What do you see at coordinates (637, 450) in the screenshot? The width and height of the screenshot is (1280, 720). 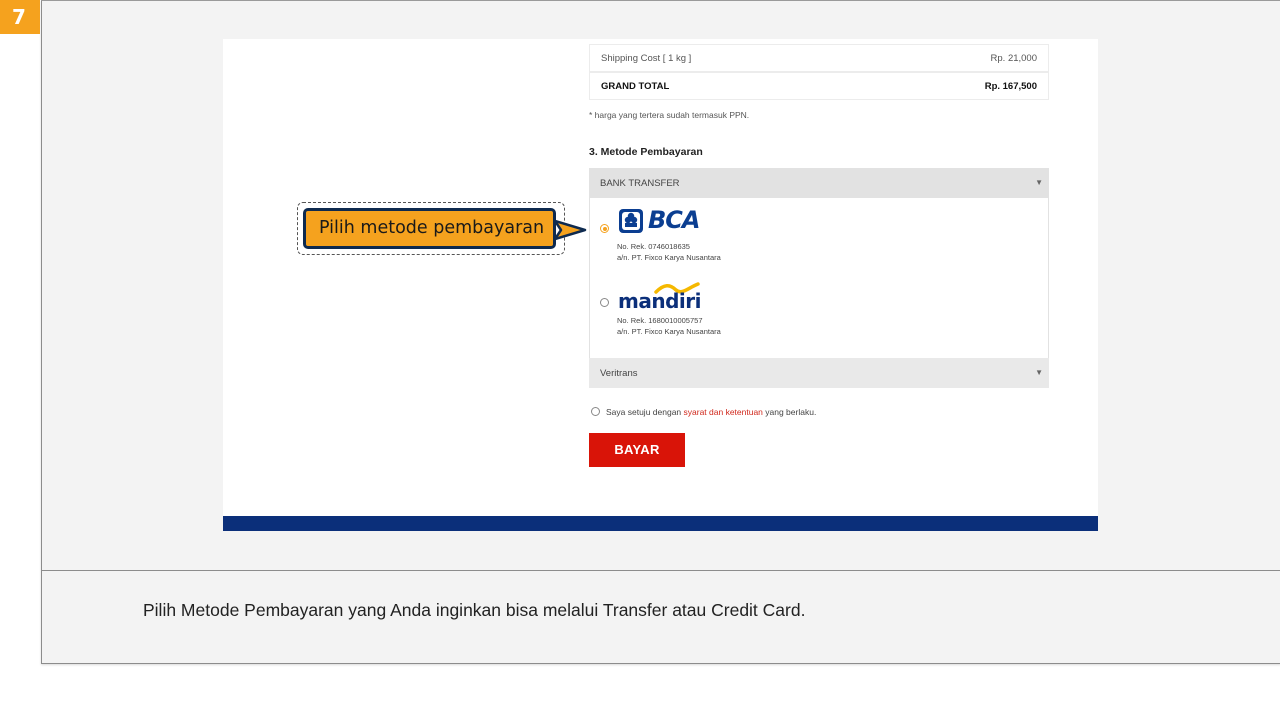 I see `pay-button: BAYAR` at bounding box center [637, 450].